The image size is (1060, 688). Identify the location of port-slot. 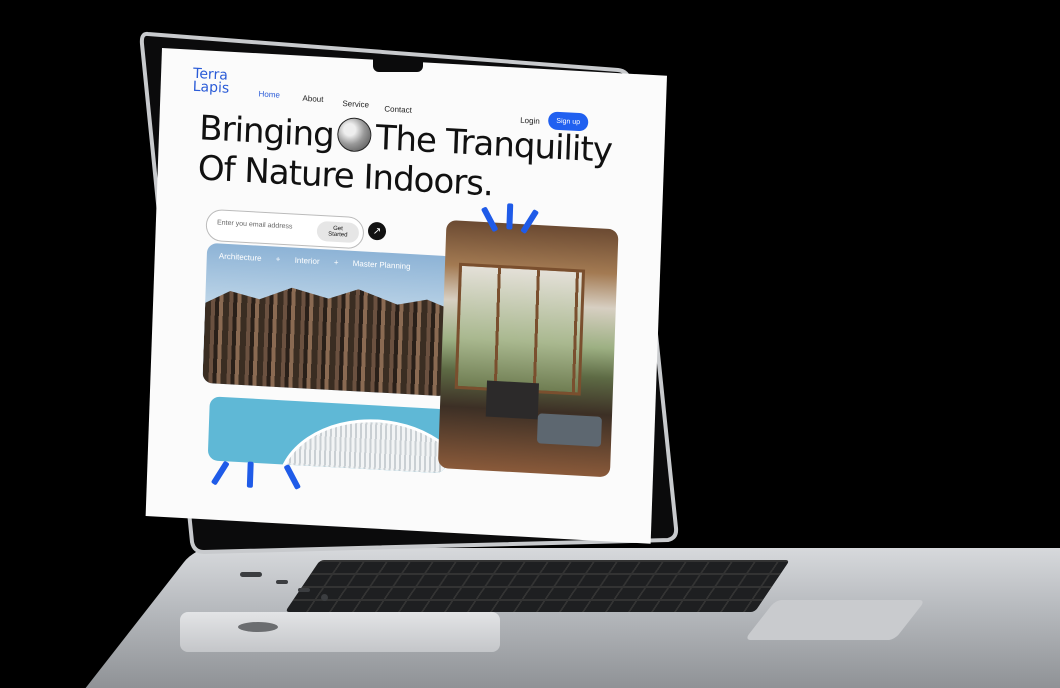
(251, 574).